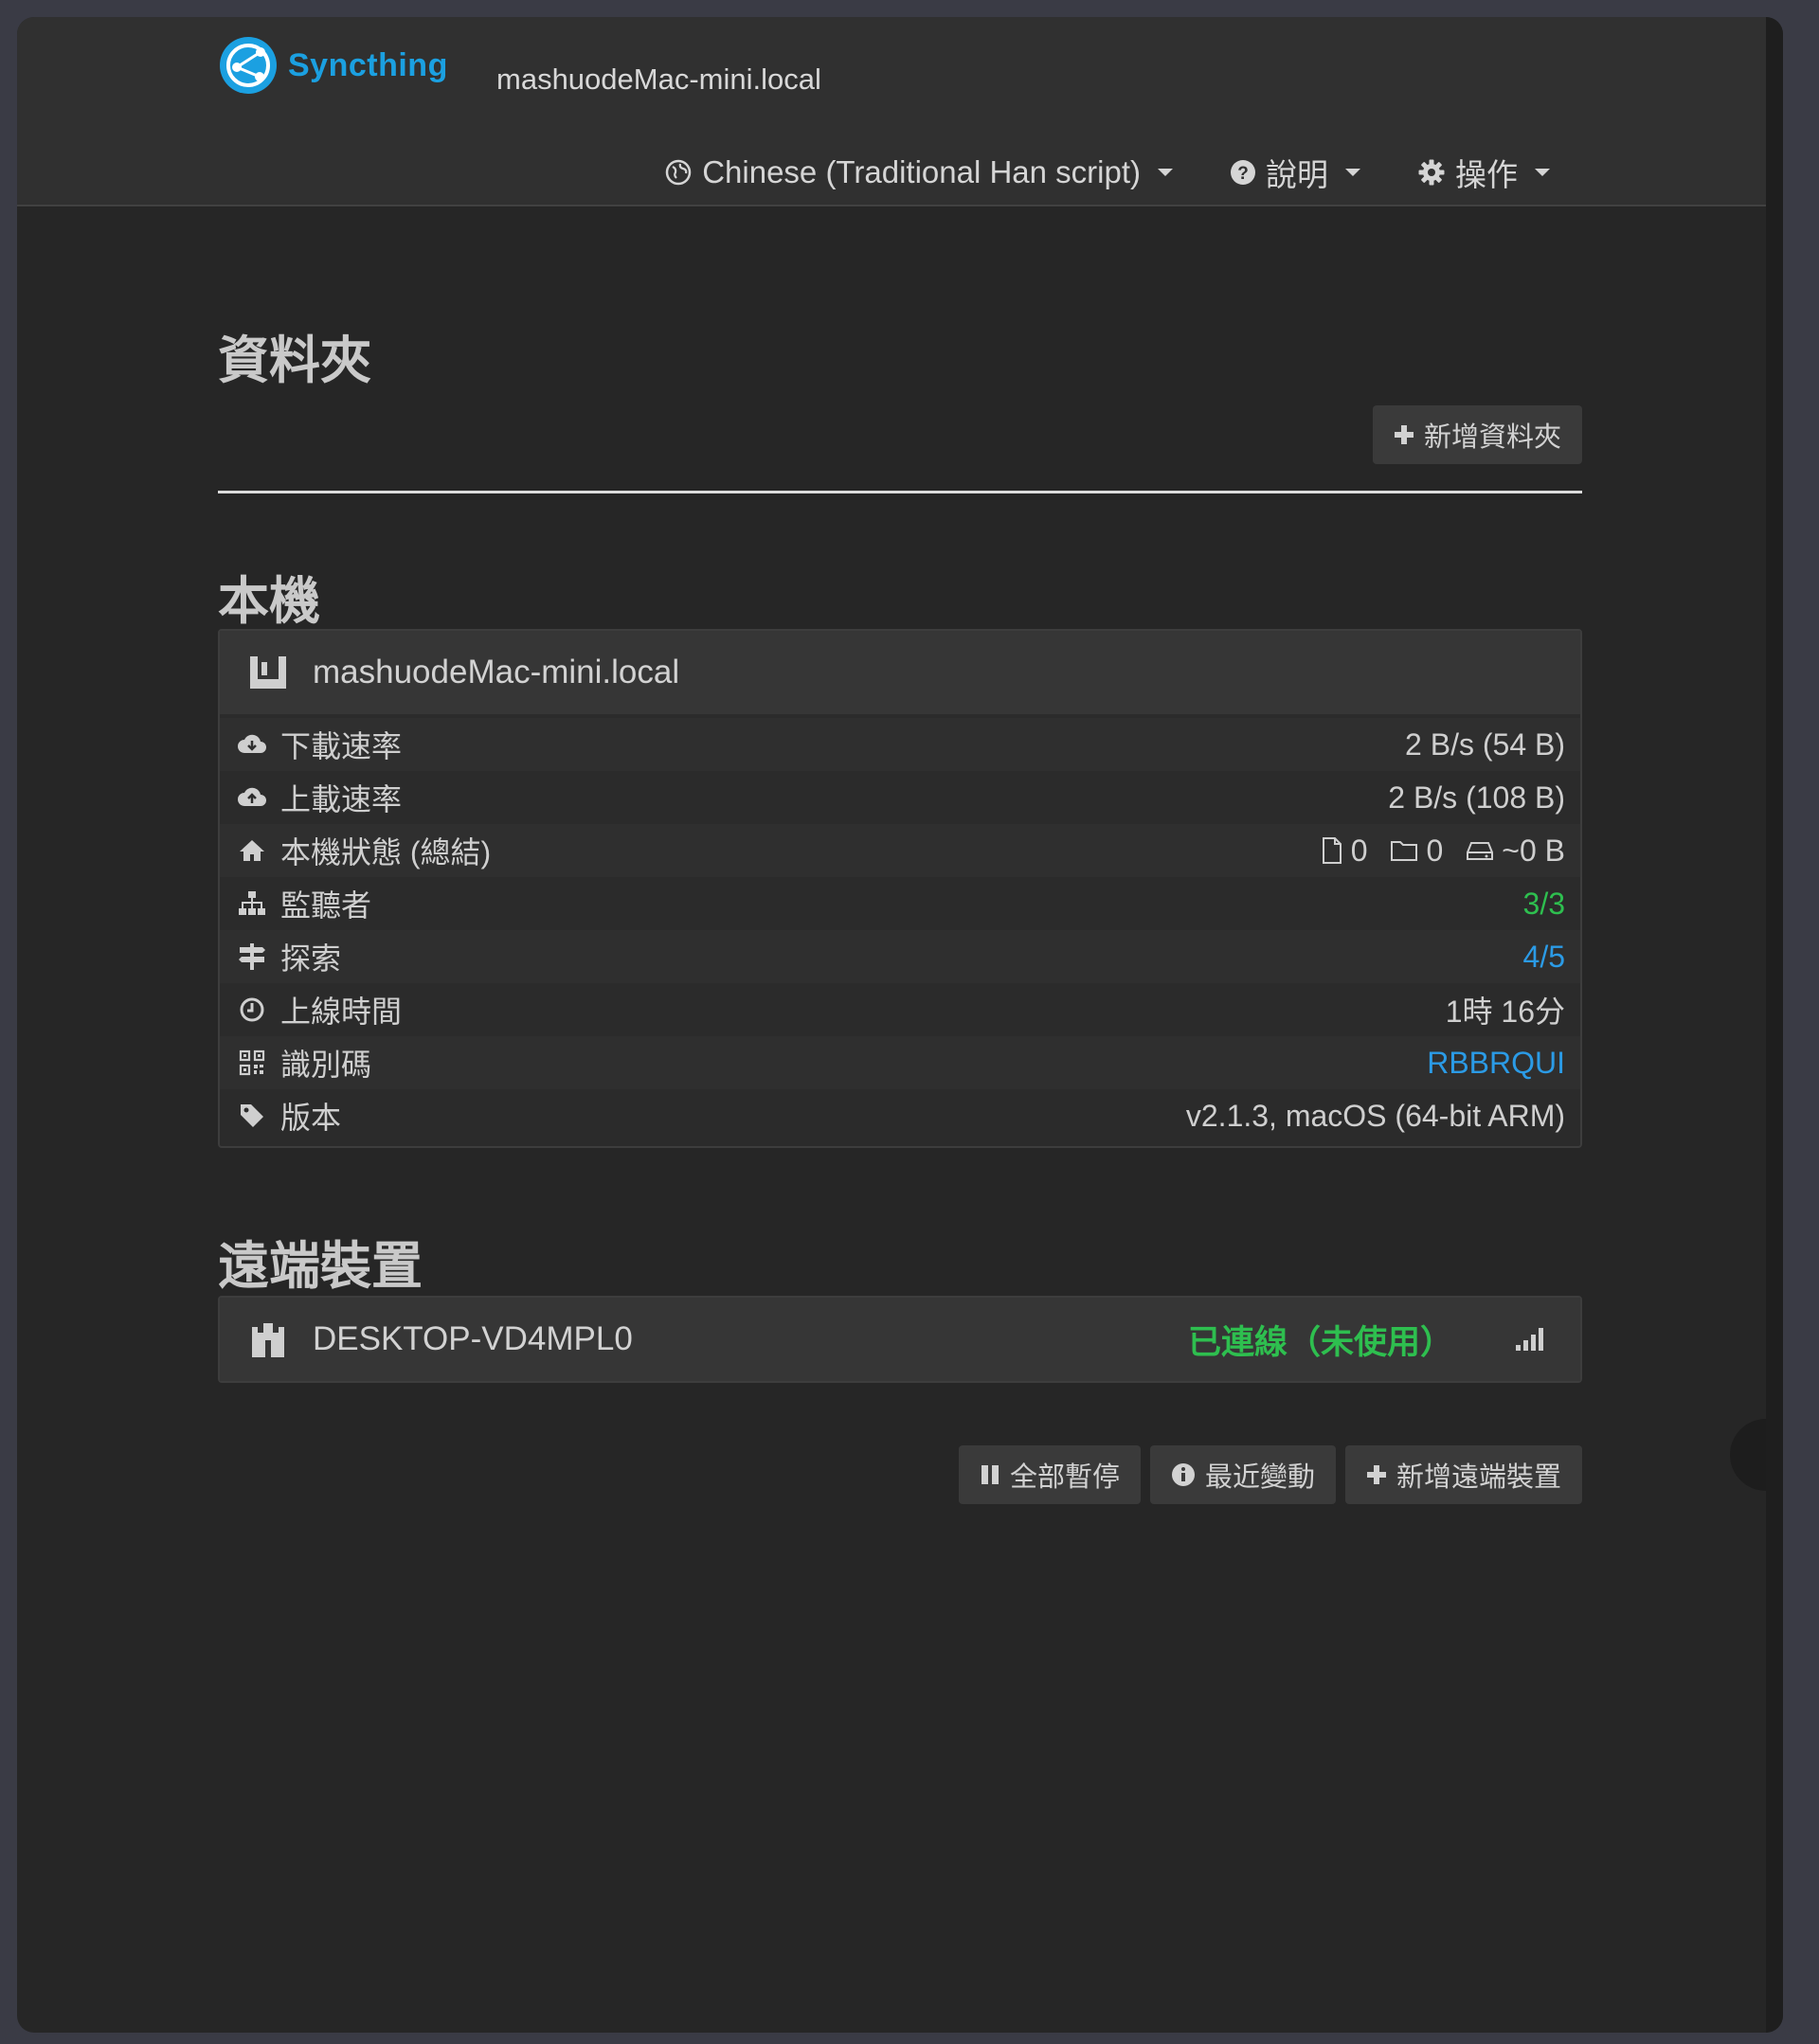 This screenshot has width=1819, height=2044. I want to click on info-circle-icon, so click(1183, 1474).